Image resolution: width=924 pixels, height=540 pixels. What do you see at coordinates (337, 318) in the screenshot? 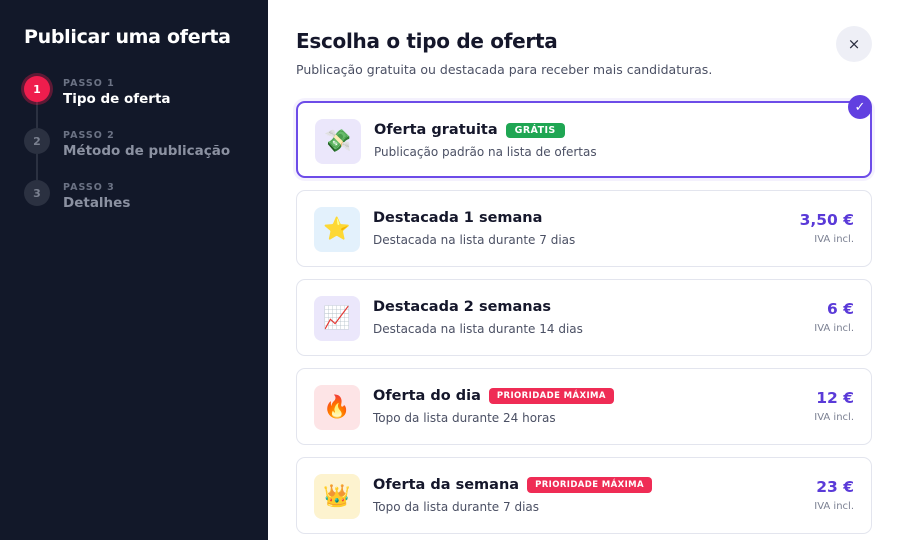
I see `chart-increasing-icon: 📈` at bounding box center [337, 318].